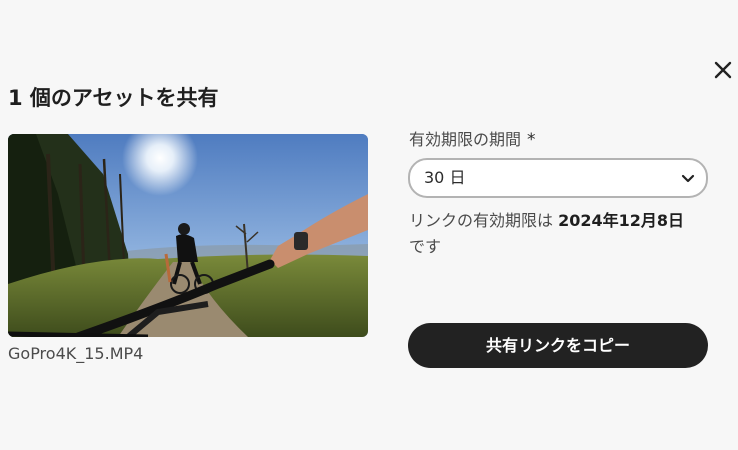 The width and height of the screenshot is (738, 450). Describe the element at coordinates (76, 353) in the screenshot. I see `asset-file-name: GoPro4K_15.MP4` at that location.